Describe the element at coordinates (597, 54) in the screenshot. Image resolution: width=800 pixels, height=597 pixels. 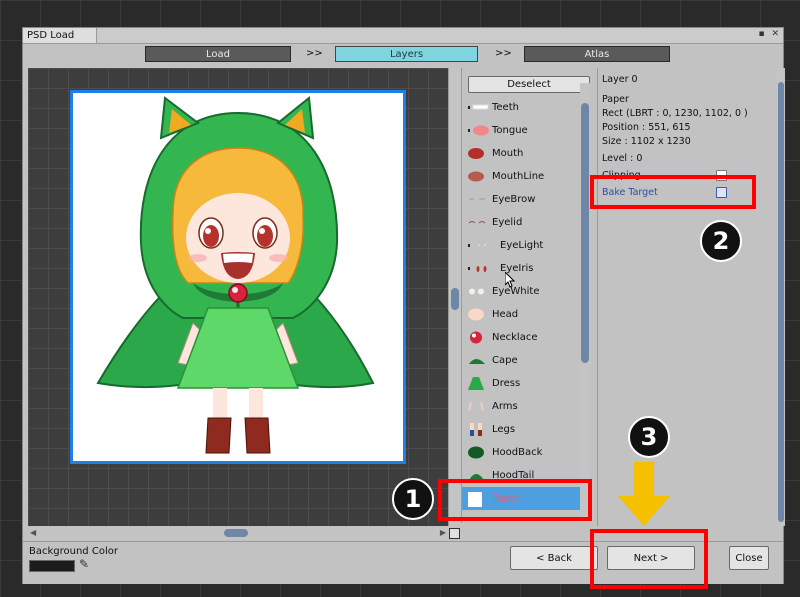
I see `step-atlas: Atlas` at that location.